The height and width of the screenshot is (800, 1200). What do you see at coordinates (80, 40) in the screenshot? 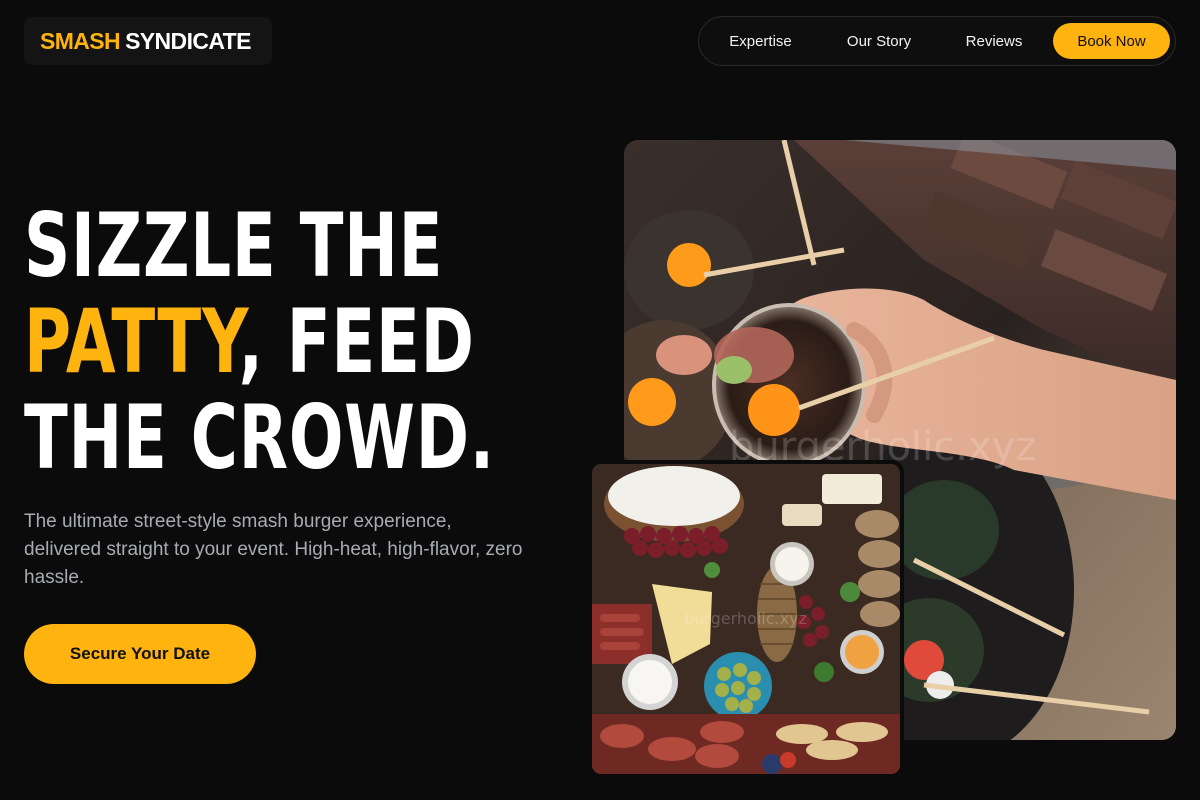
I see `brand-name-accent: SMASH` at bounding box center [80, 40].